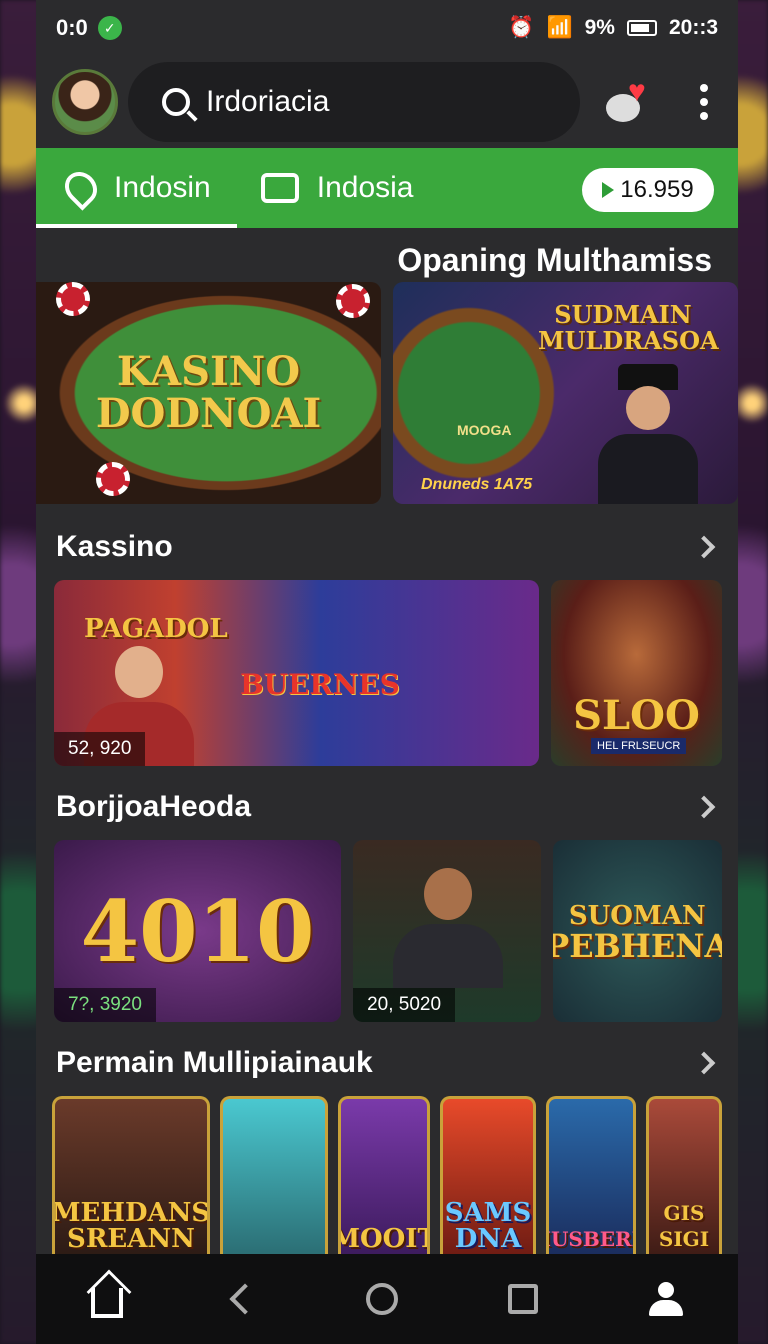 The height and width of the screenshot is (1344, 768). I want to click on game-card: SLOO HEL FRLSEUCR, so click(636, 673).